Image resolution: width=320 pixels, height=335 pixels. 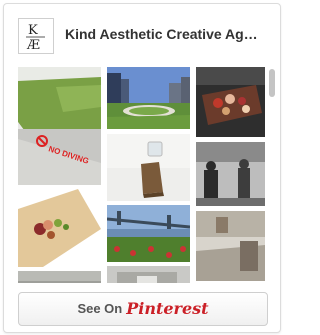 I want to click on pin-partial-bottom, so click(x=59, y=277).